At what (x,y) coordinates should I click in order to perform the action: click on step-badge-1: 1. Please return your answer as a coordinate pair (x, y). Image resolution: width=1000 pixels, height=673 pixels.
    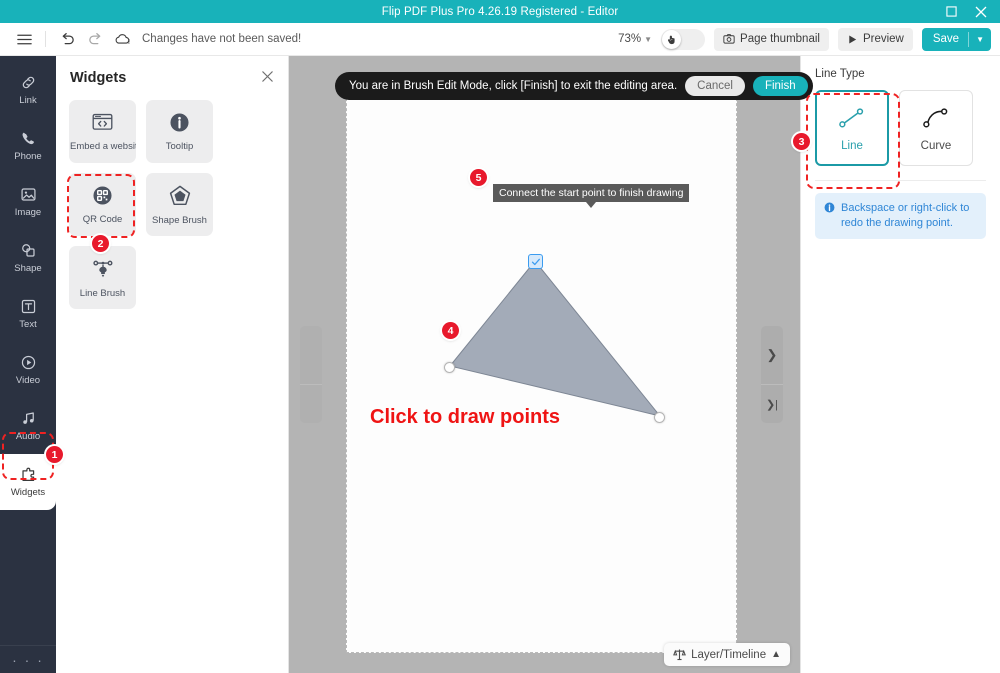
    Looking at the image, I should click on (54, 454).